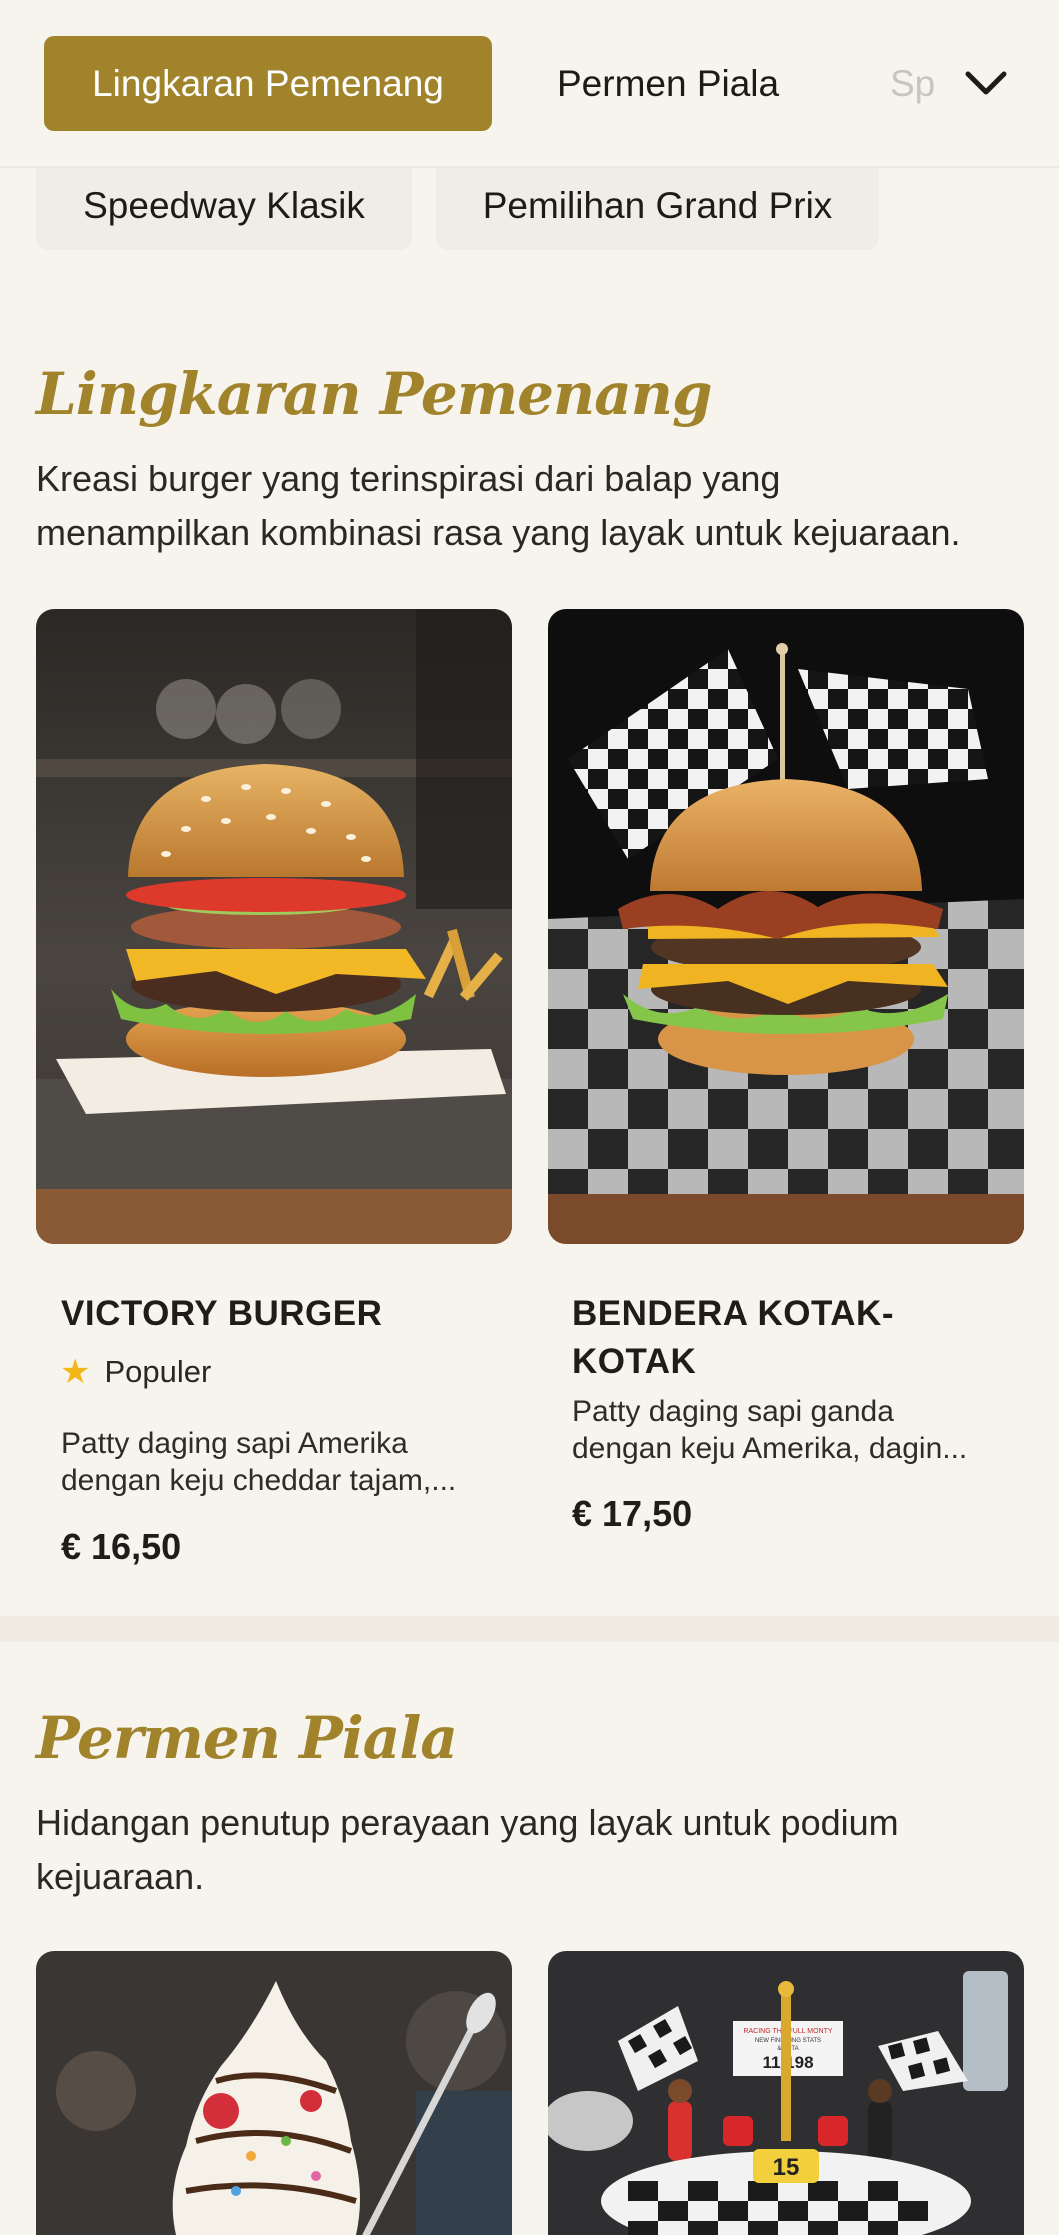  I want to click on section-description-line: kejuaraan., so click(120, 1876).